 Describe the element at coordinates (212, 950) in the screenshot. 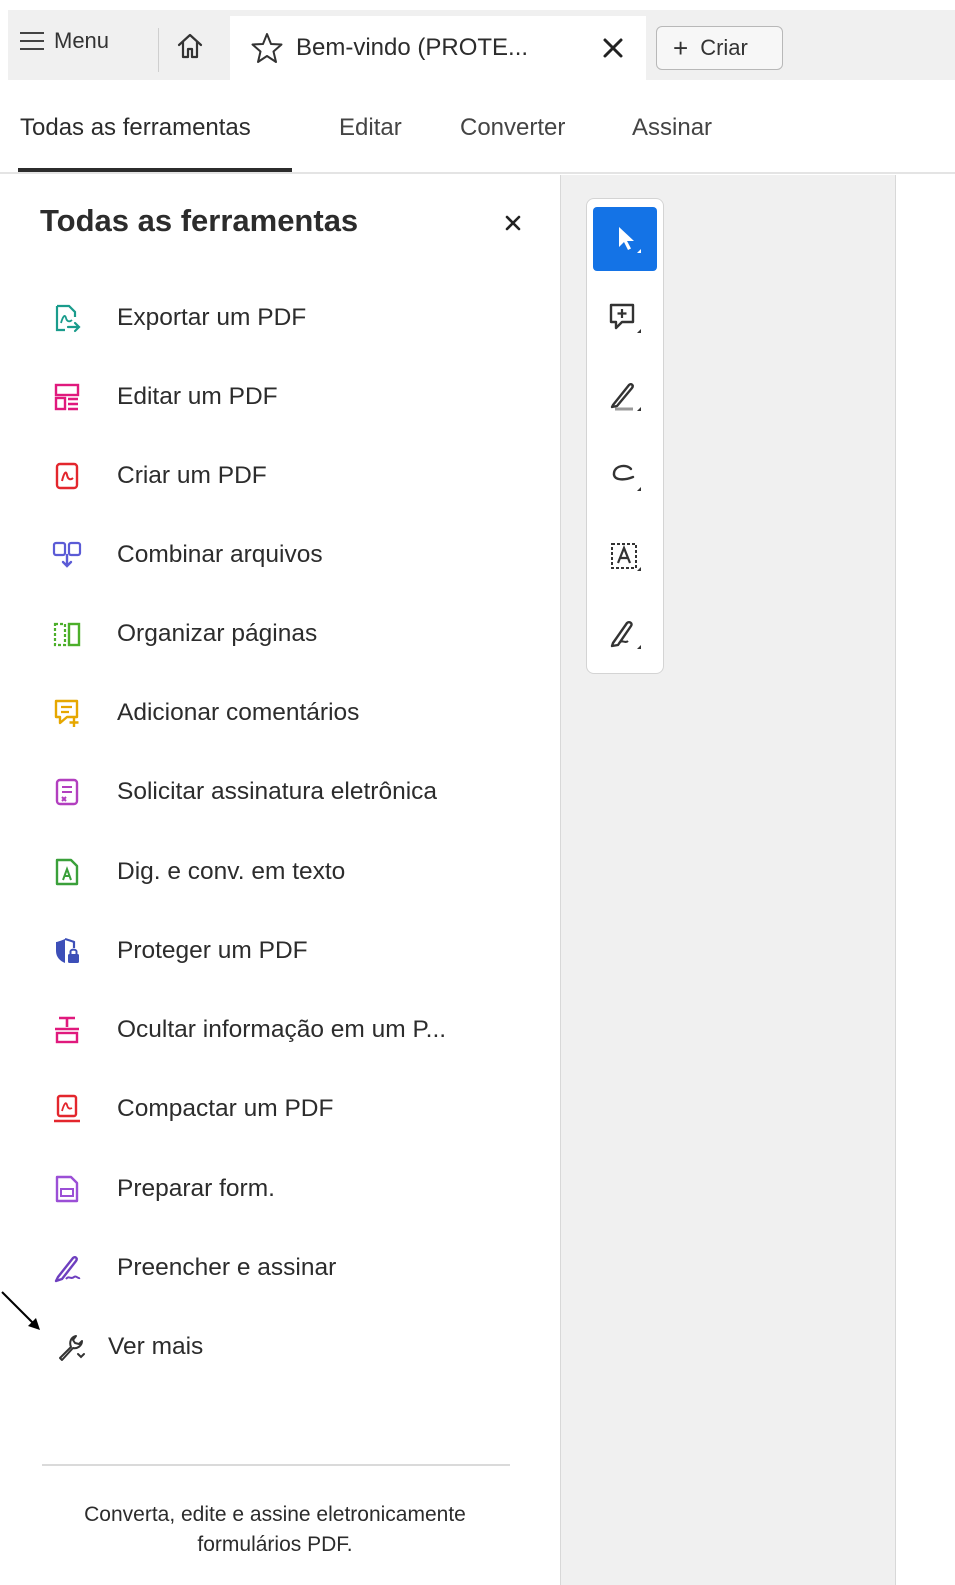

I see `tool-label: Proteger um PDF` at that location.